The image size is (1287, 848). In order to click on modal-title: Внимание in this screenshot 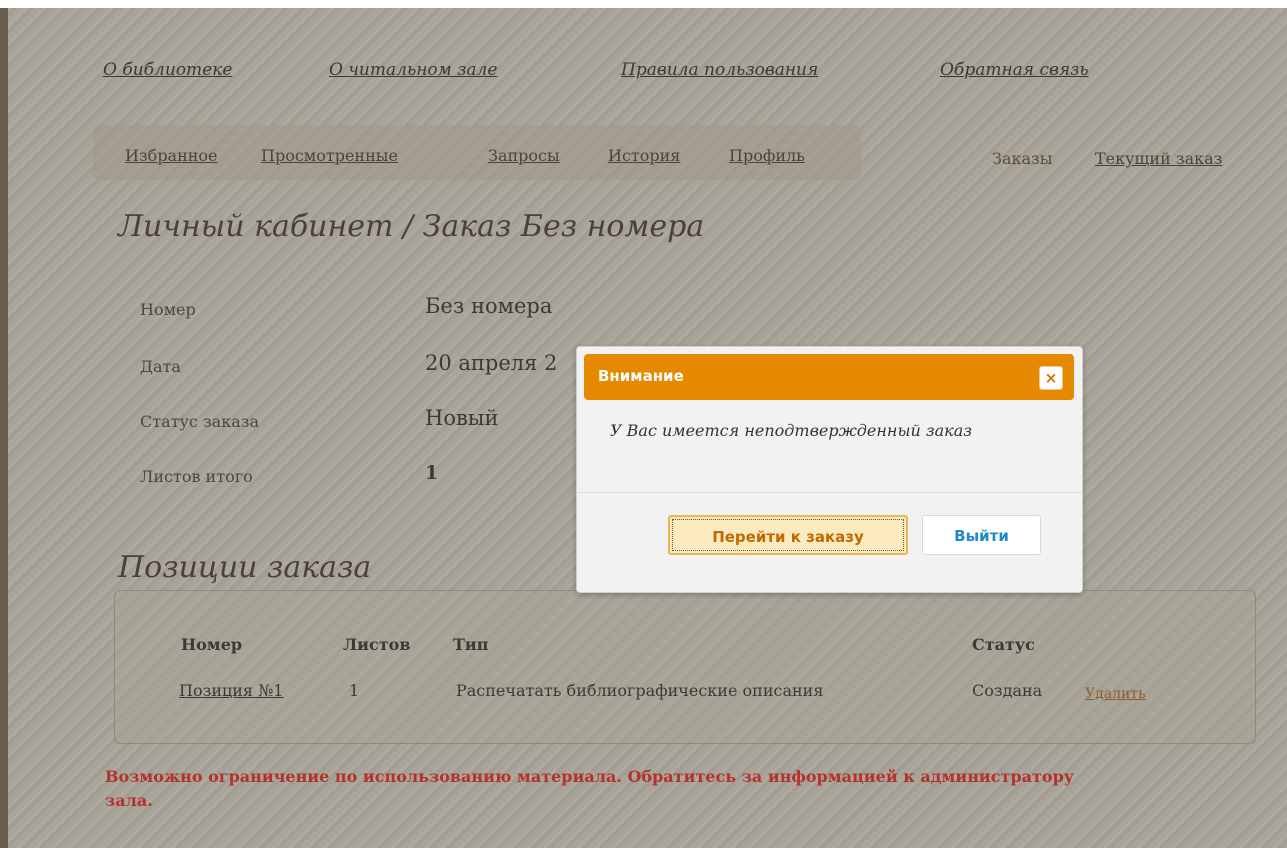, I will do `click(641, 376)`.